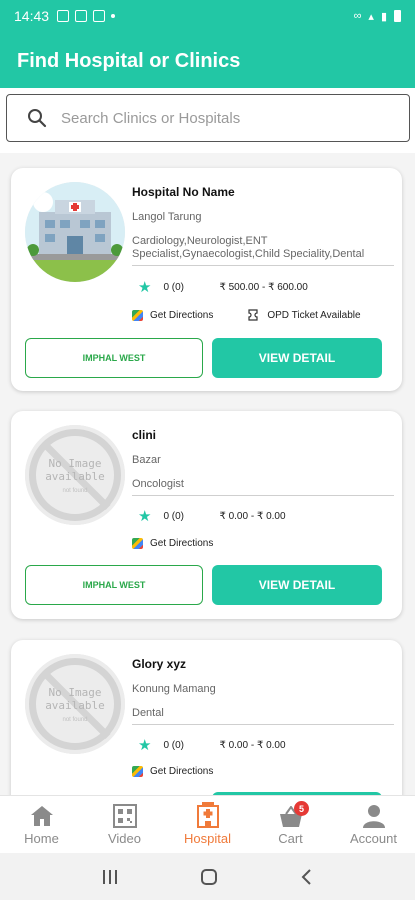  I want to click on battery-icon, so click(397, 16).